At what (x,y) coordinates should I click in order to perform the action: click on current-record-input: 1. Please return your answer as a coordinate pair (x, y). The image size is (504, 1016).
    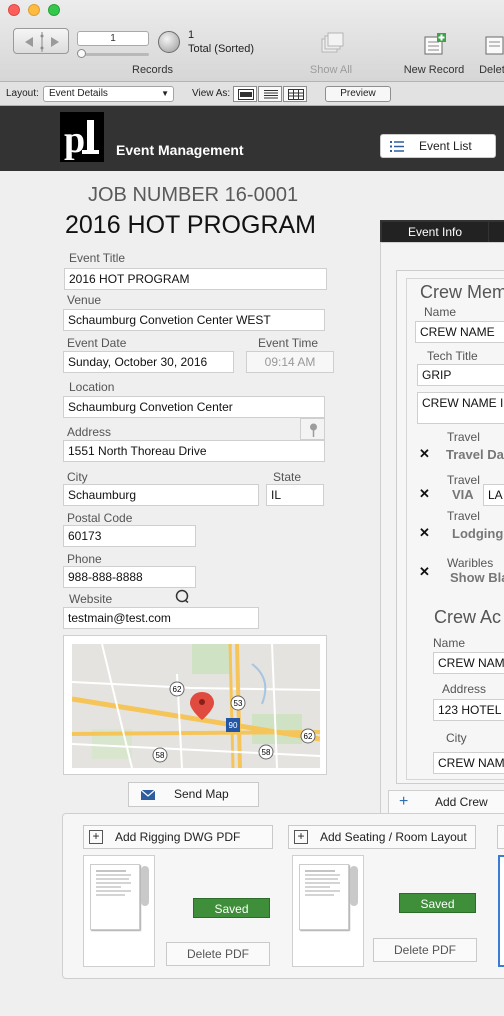
    Looking at the image, I should click on (113, 38).